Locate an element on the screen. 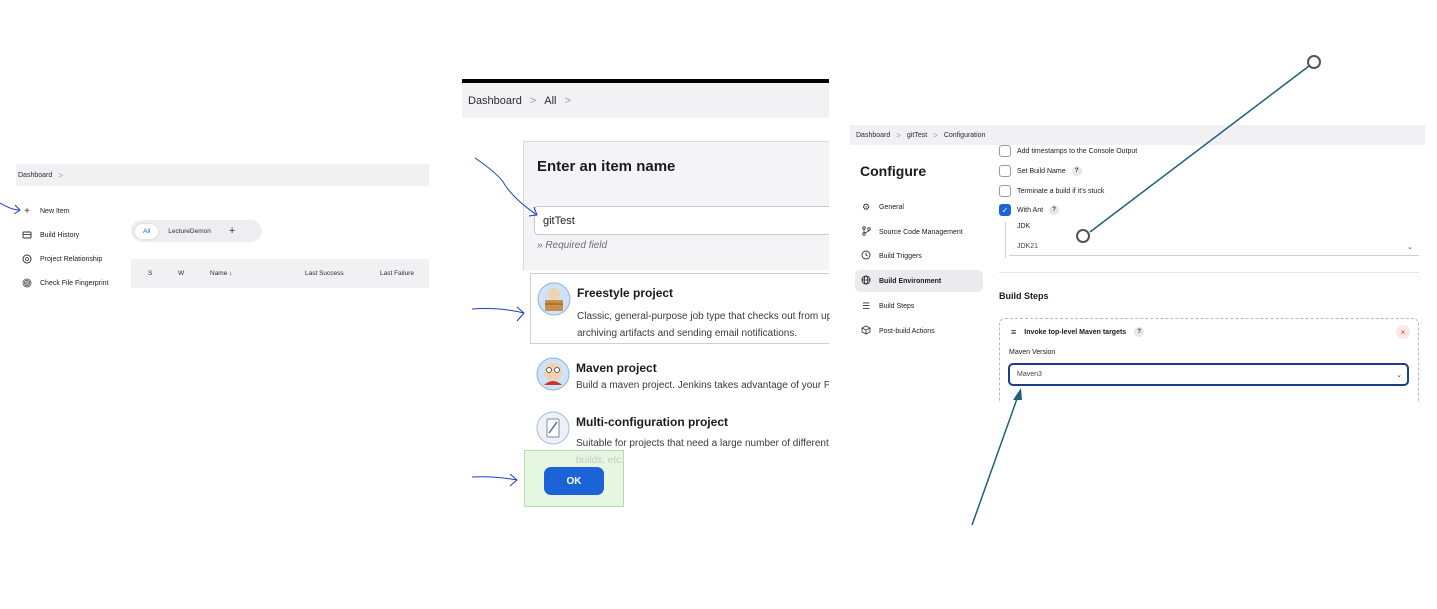  column-name: Name ↓ is located at coordinates (221, 273).